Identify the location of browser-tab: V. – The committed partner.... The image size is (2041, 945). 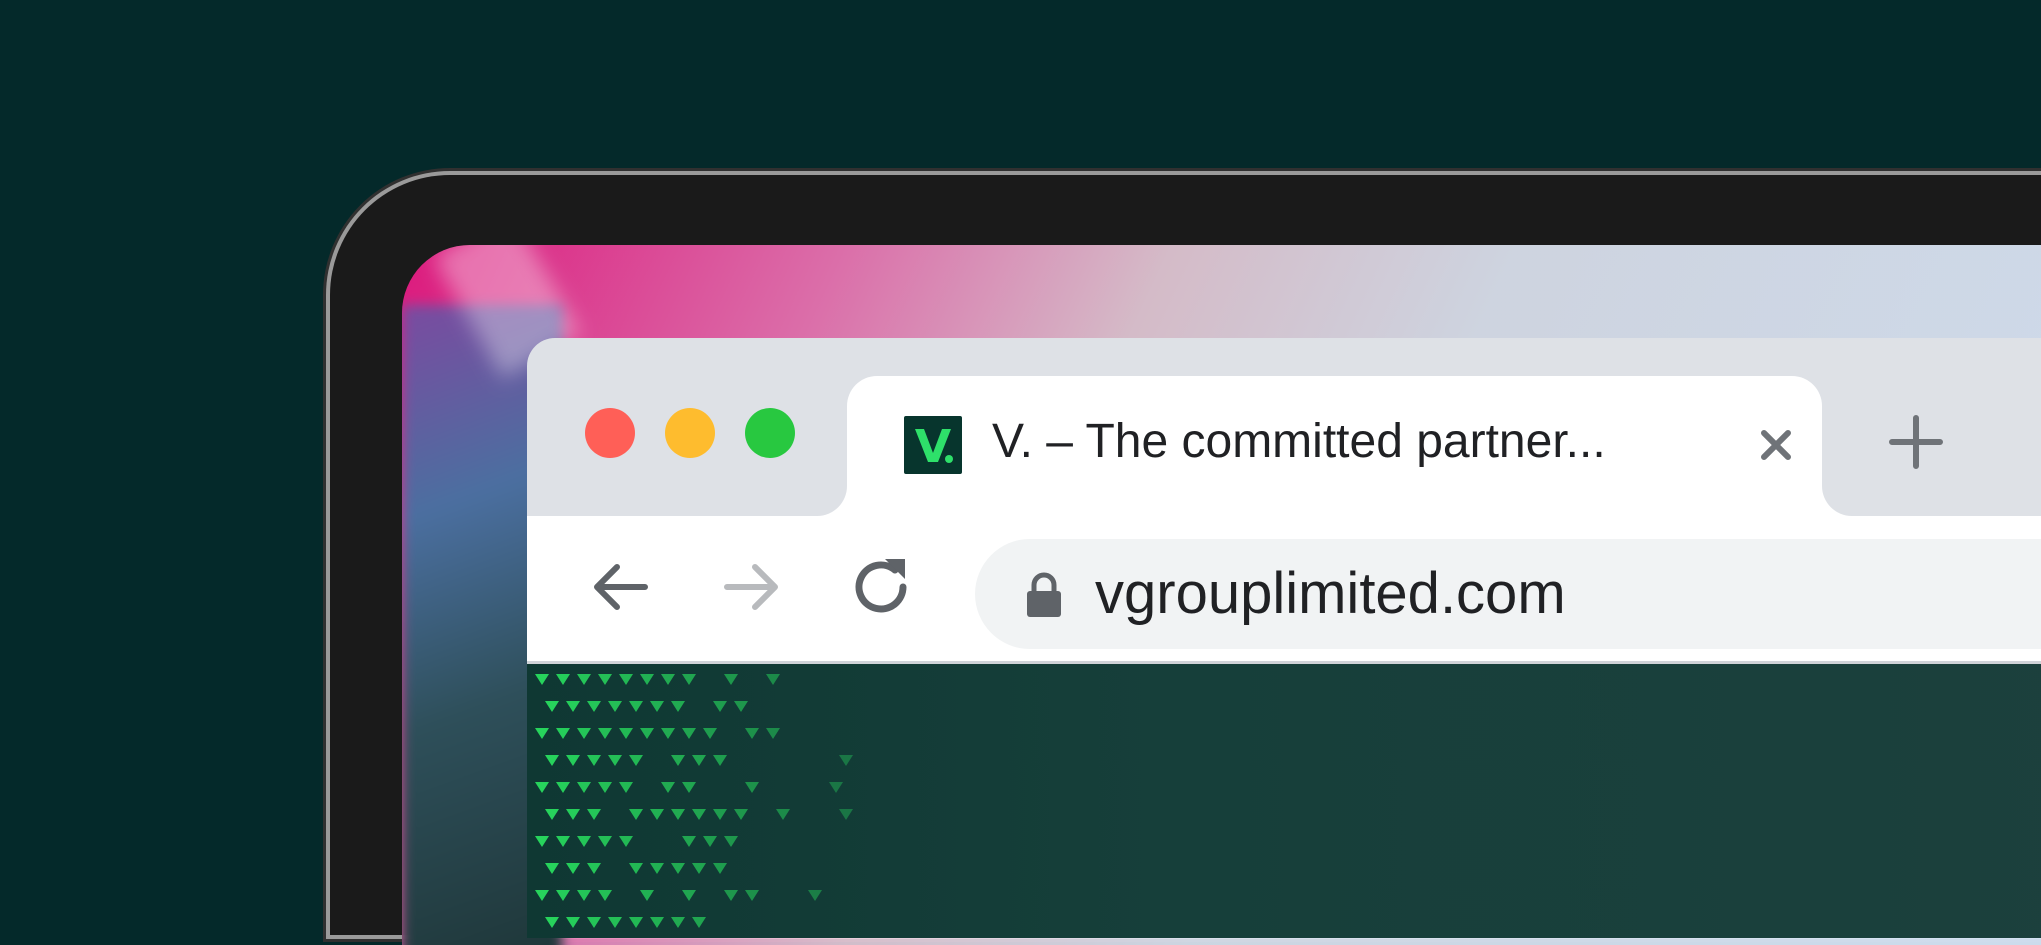
(1334, 446).